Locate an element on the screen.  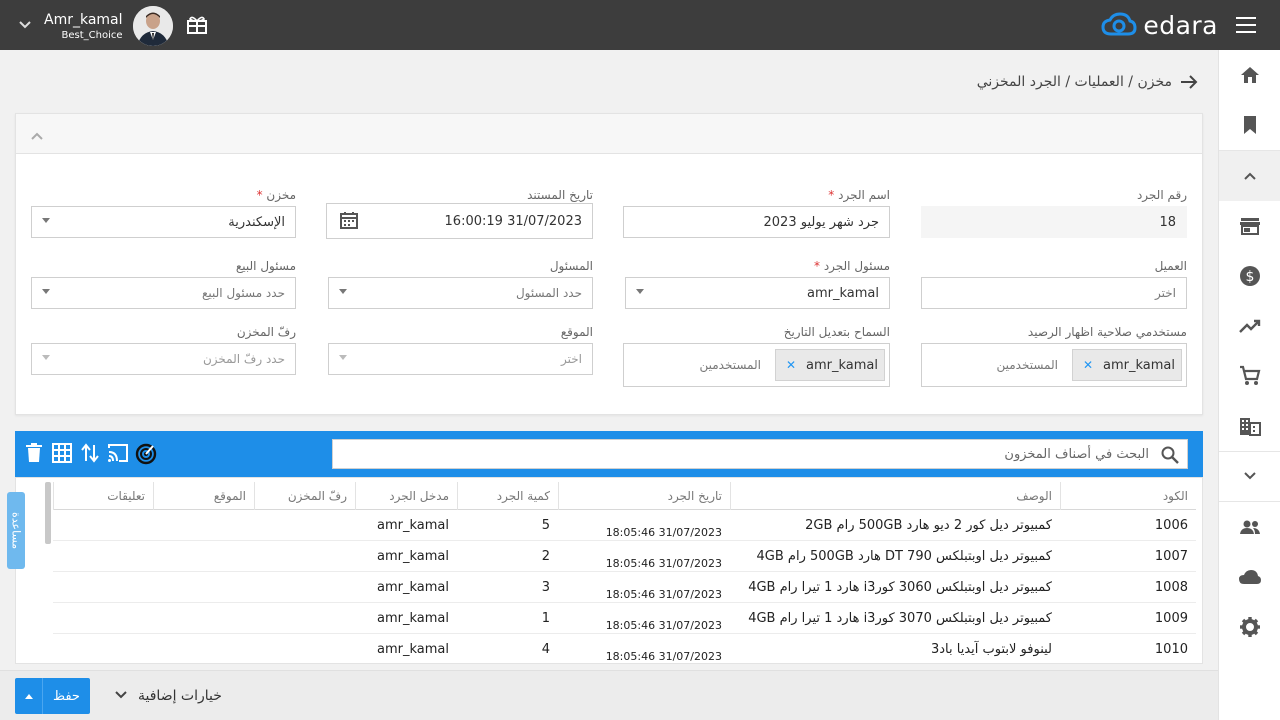
responsible-select: حدد المسئول is located at coordinates (460, 293).